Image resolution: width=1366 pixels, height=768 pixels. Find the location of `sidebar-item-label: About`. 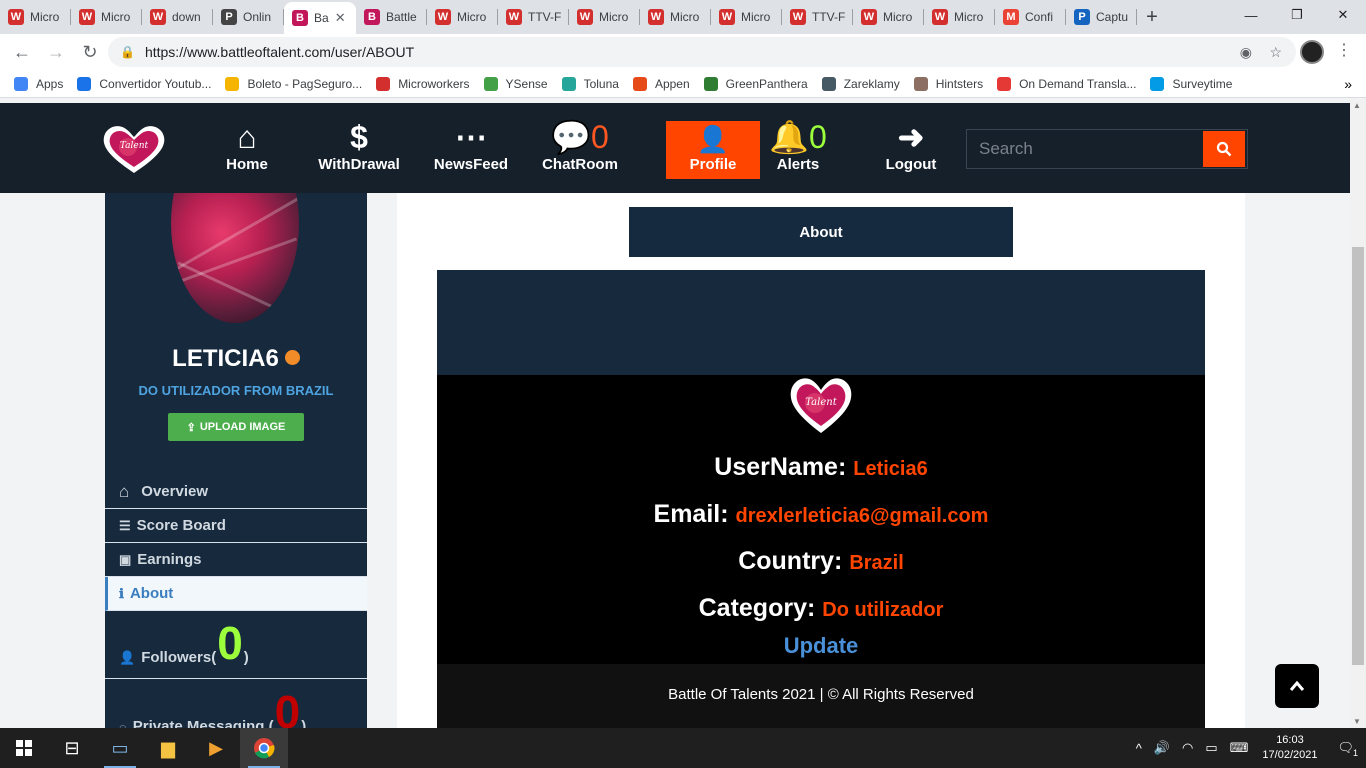

sidebar-item-label: About is located at coordinates (151, 593).